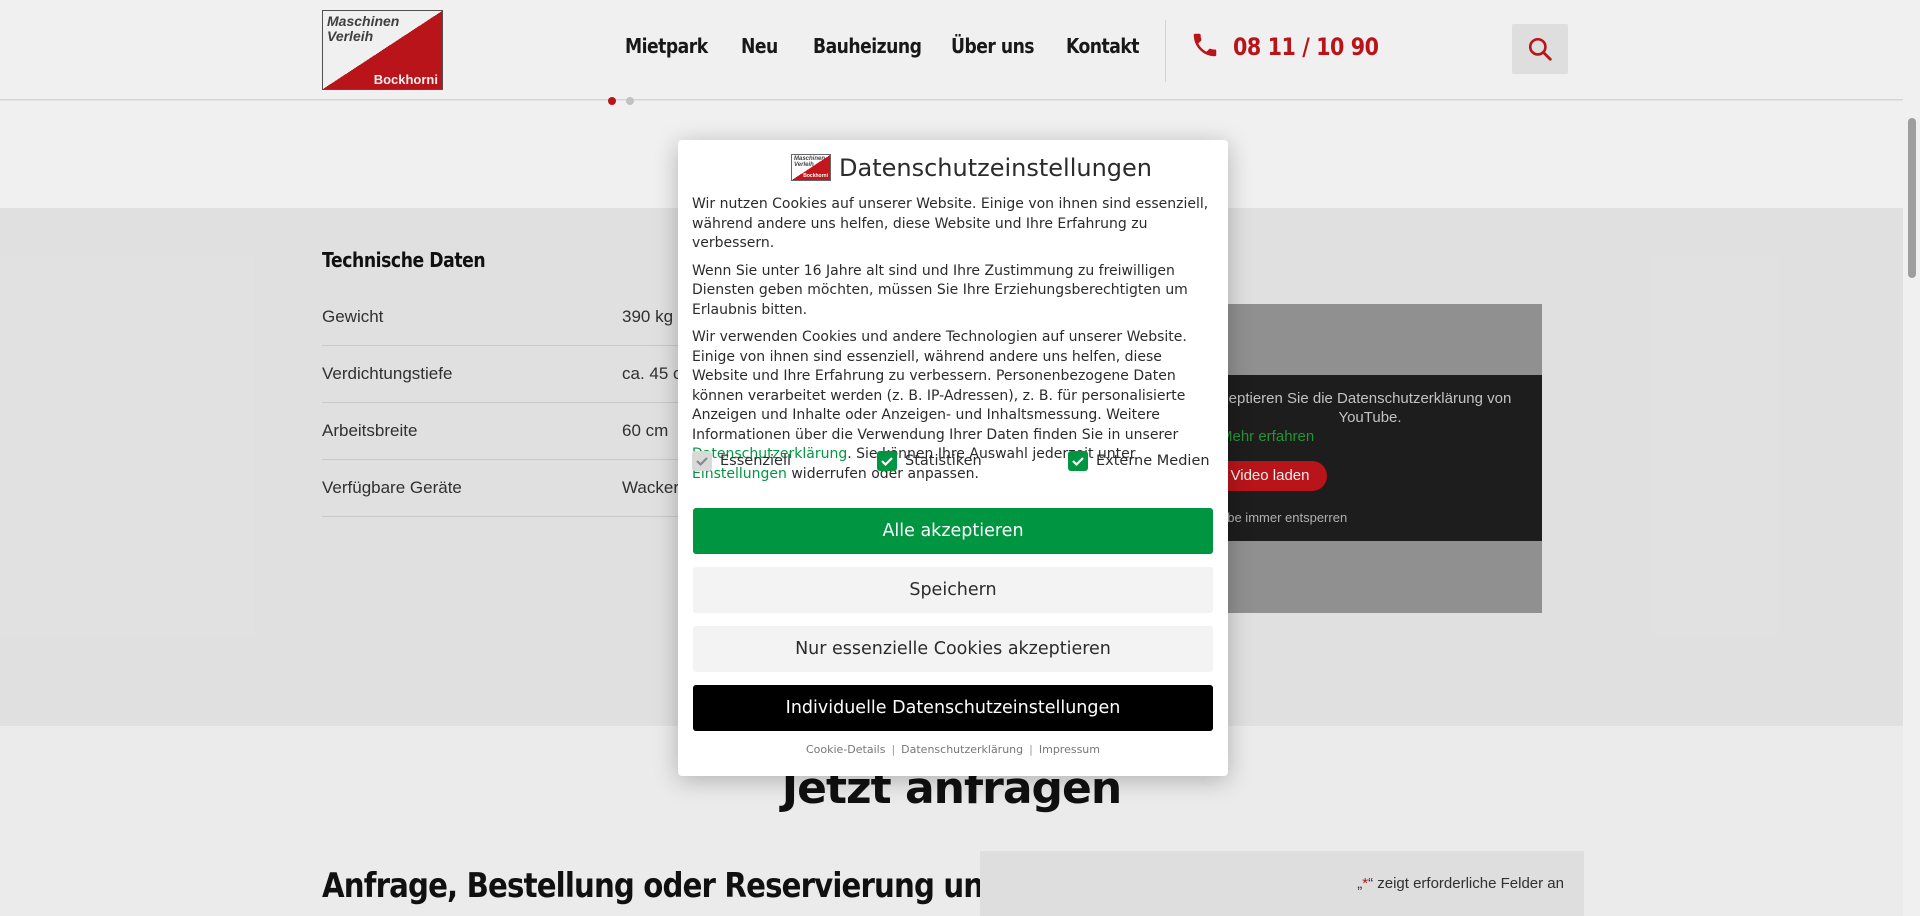 This screenshot has height=916, width=1920. Describe the element at coordinates (1153, 461) in the screenshot. I see `checkbox-label: Externe Medien` at that location.